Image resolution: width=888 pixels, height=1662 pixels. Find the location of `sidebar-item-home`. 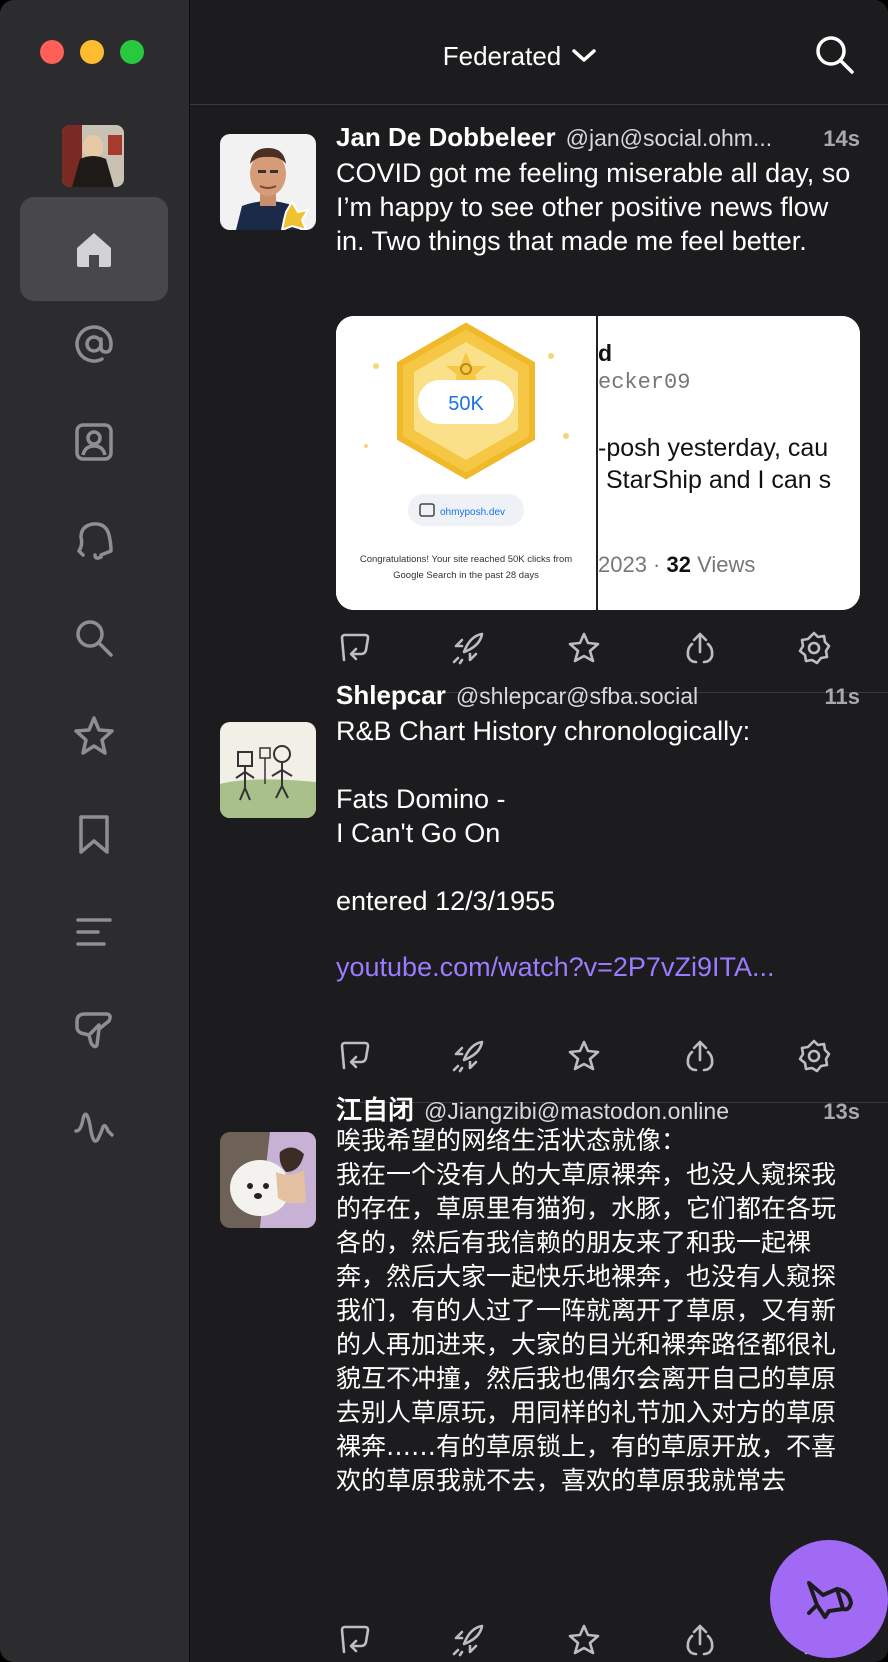

sidebar-item-home is located at coordinates (94, 249).